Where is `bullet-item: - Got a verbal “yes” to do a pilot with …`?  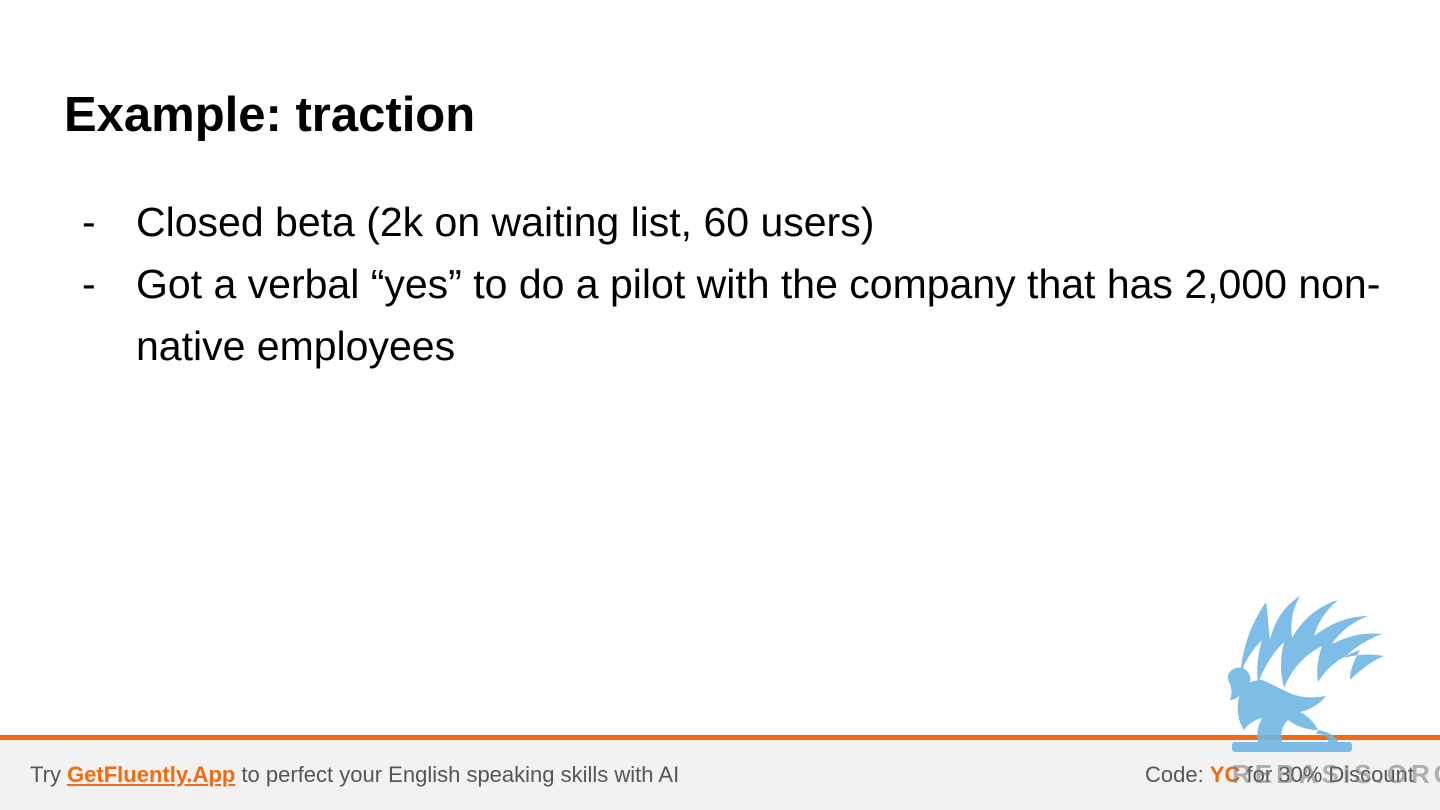 bullet-item: - Got a verbal “yes” to do a pilot with … is located at coordinates (737, 315).